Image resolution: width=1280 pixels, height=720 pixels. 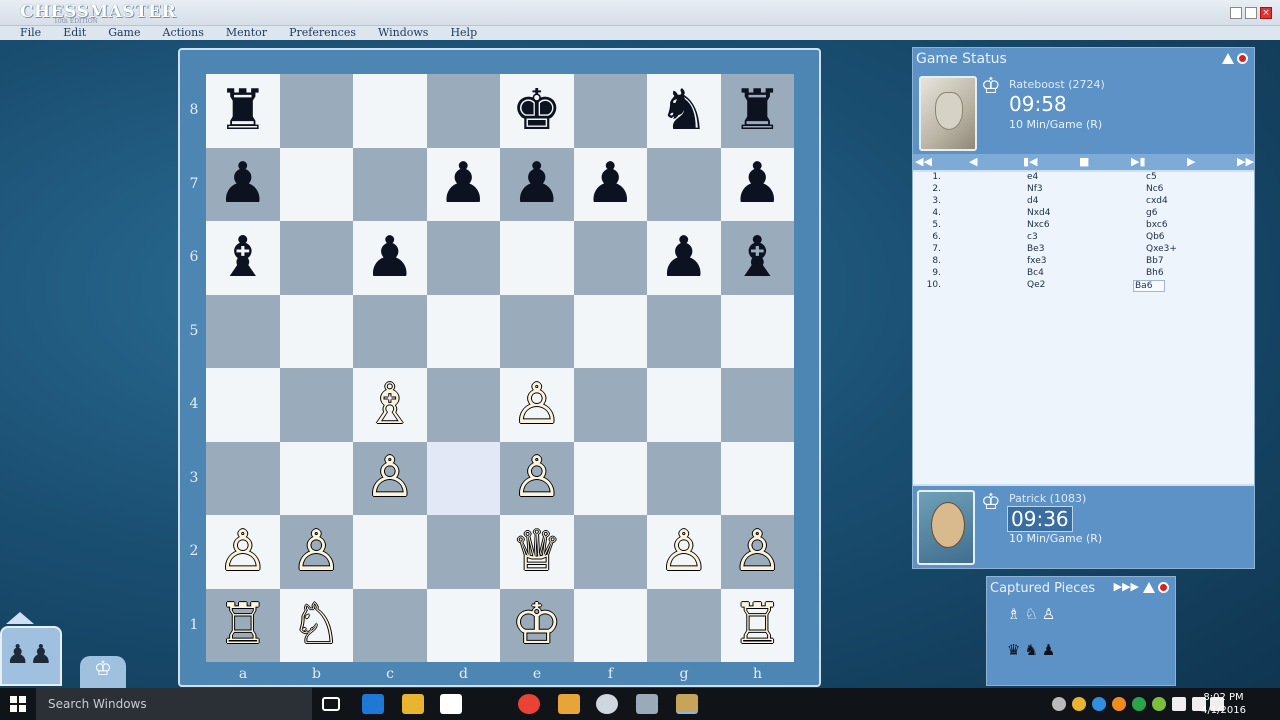 I want to click on black-king-icon: ♚, so click(x=537, y=110).